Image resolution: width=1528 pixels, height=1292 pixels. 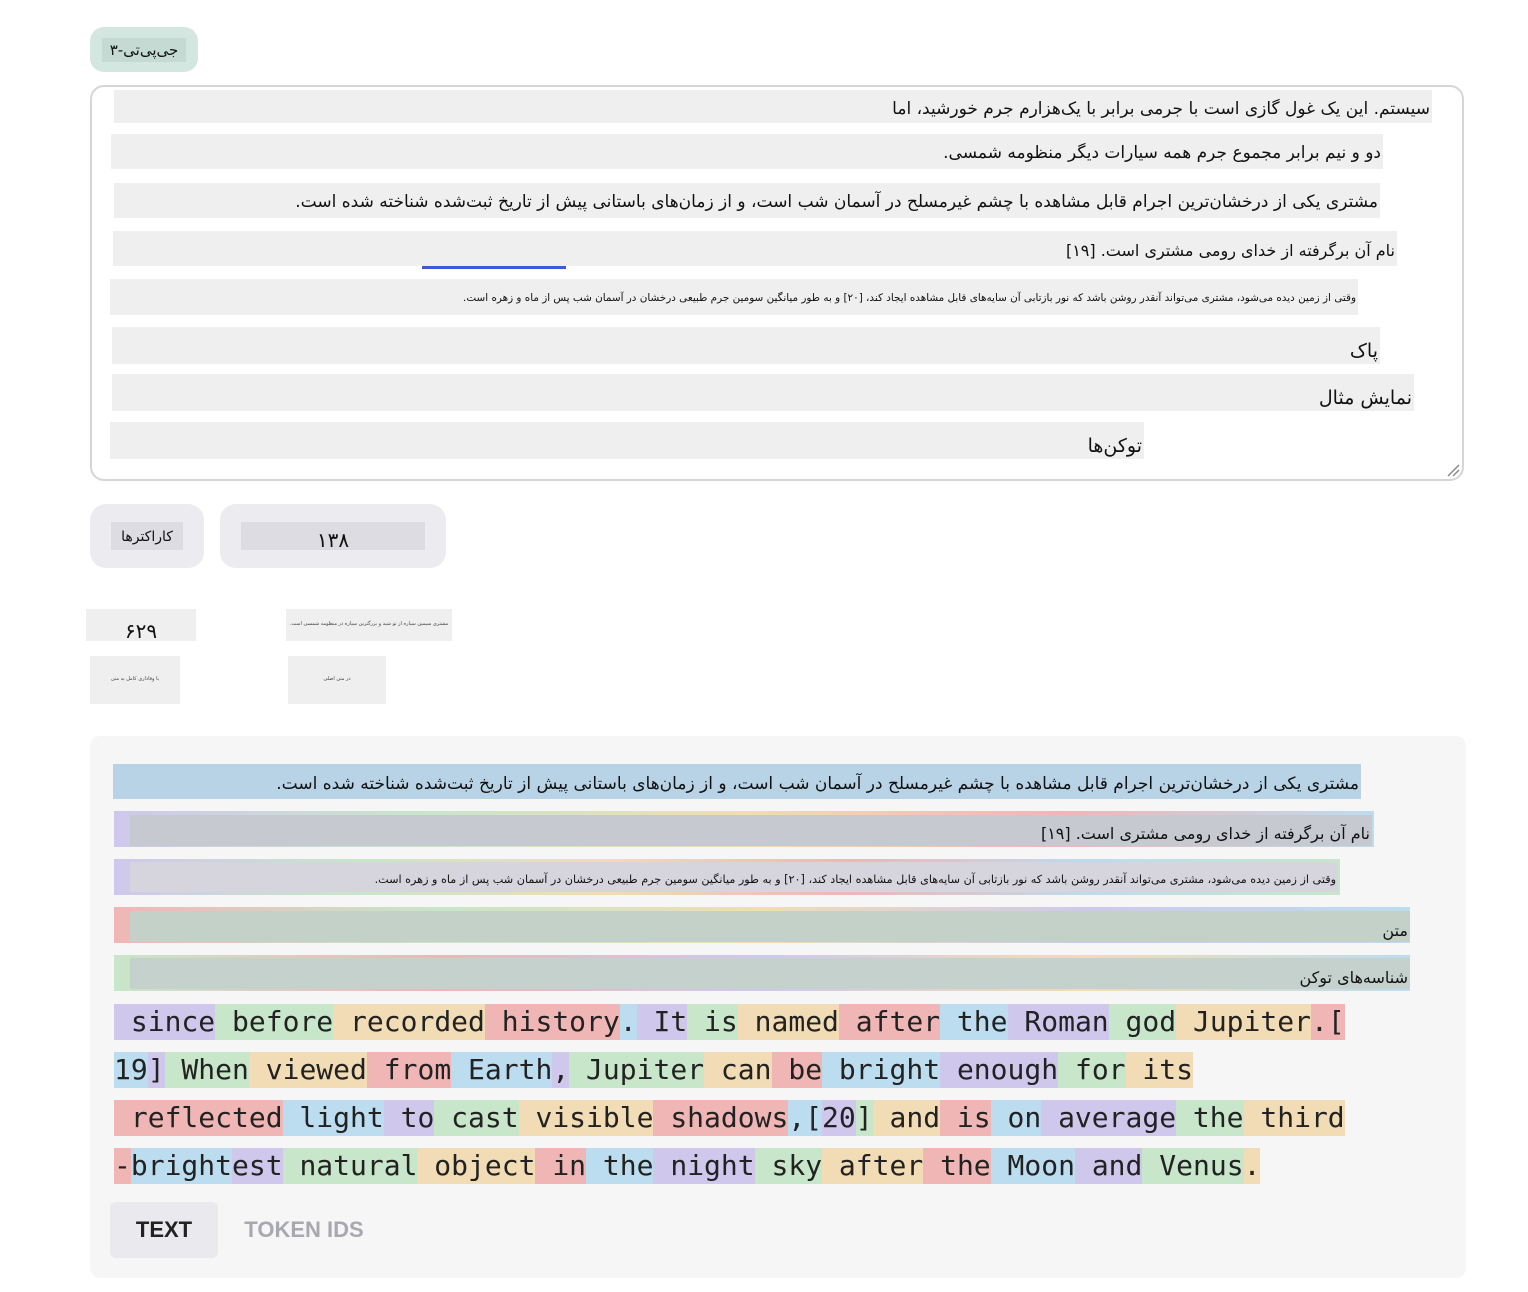 What do you see at coordinates (763, 392) in the screenshot?
I see `show-example-button: نمایش مثال` at bounding box center [763, 392].